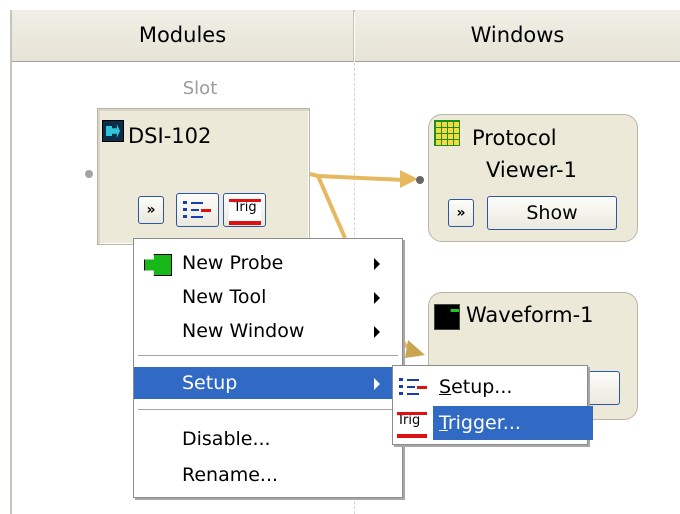  What do you see at coordinates (89, 174) in the screenshot?
I see `module-input-dot` at bounding box center [89, 174].